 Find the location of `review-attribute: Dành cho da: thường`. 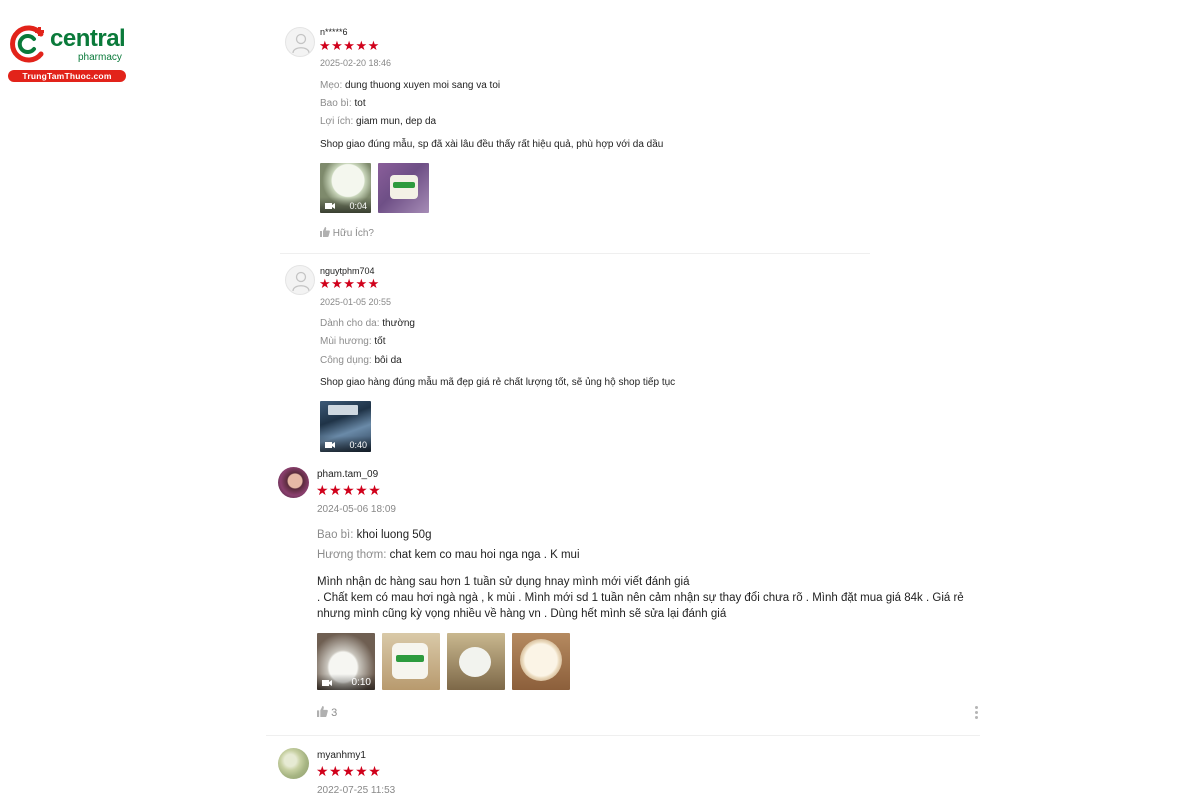

review-attribute: Dành cho da: thường is located at coordinates (367, 323).